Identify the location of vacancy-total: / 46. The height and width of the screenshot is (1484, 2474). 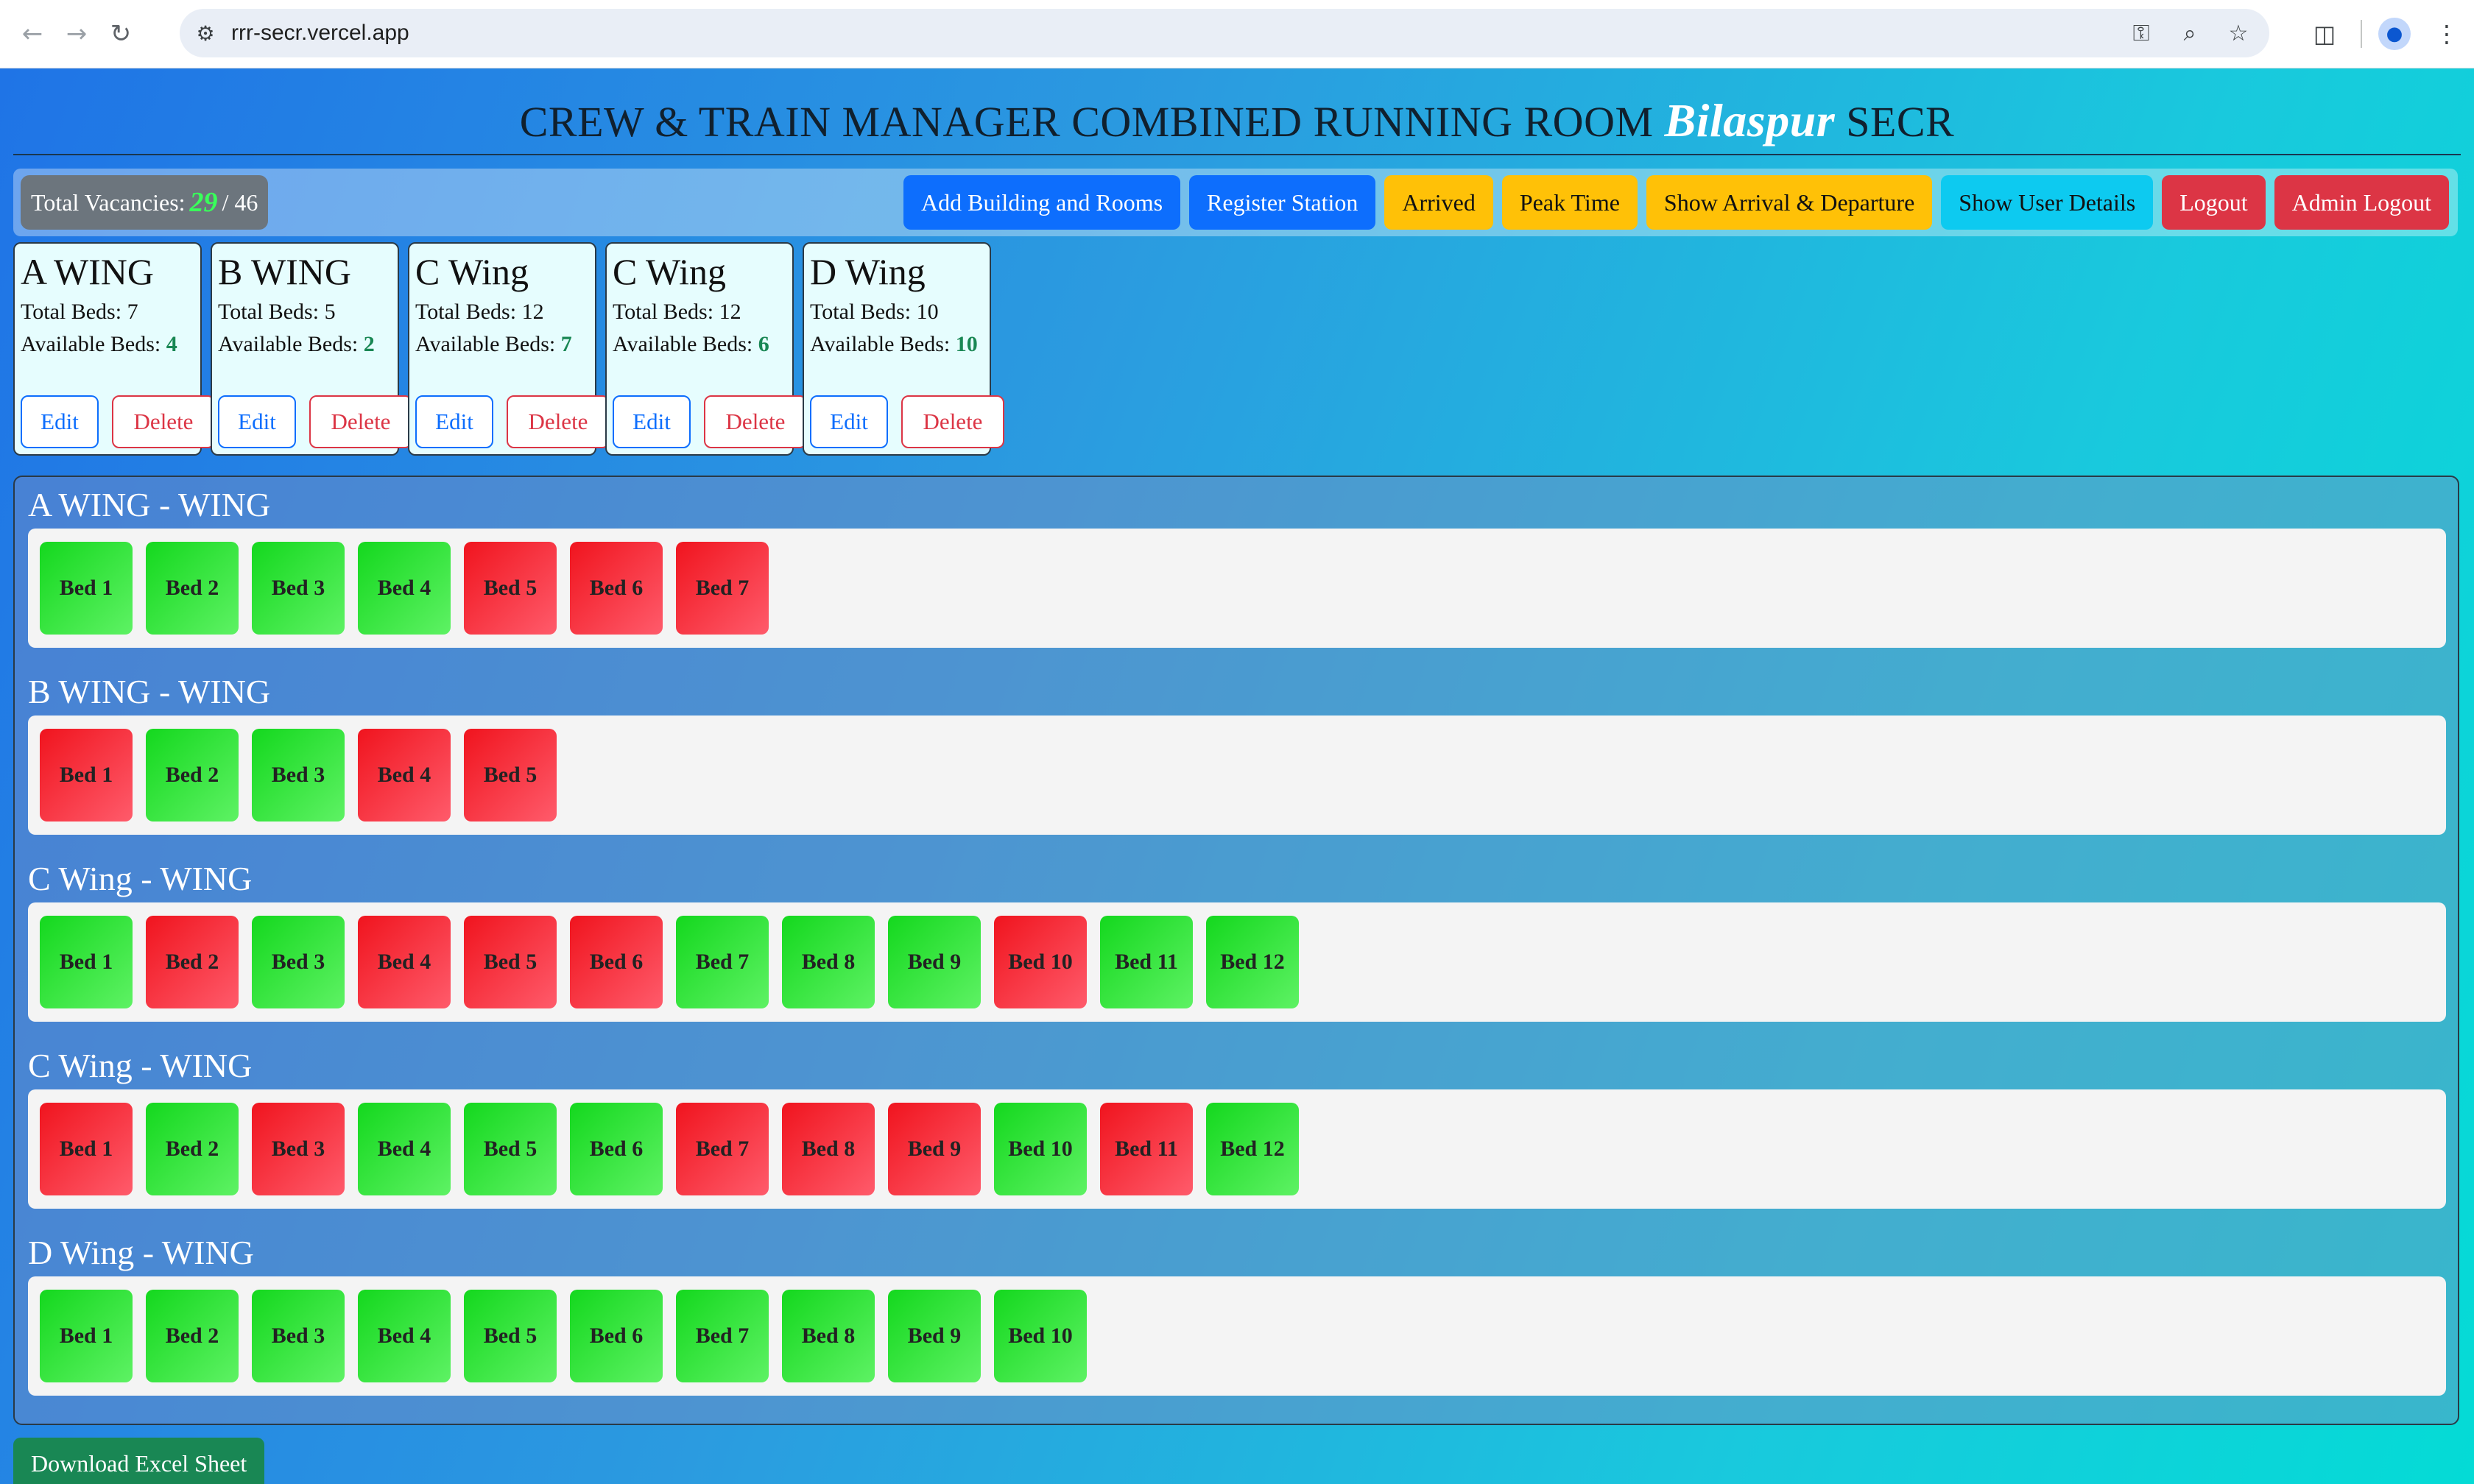
(240, 202).